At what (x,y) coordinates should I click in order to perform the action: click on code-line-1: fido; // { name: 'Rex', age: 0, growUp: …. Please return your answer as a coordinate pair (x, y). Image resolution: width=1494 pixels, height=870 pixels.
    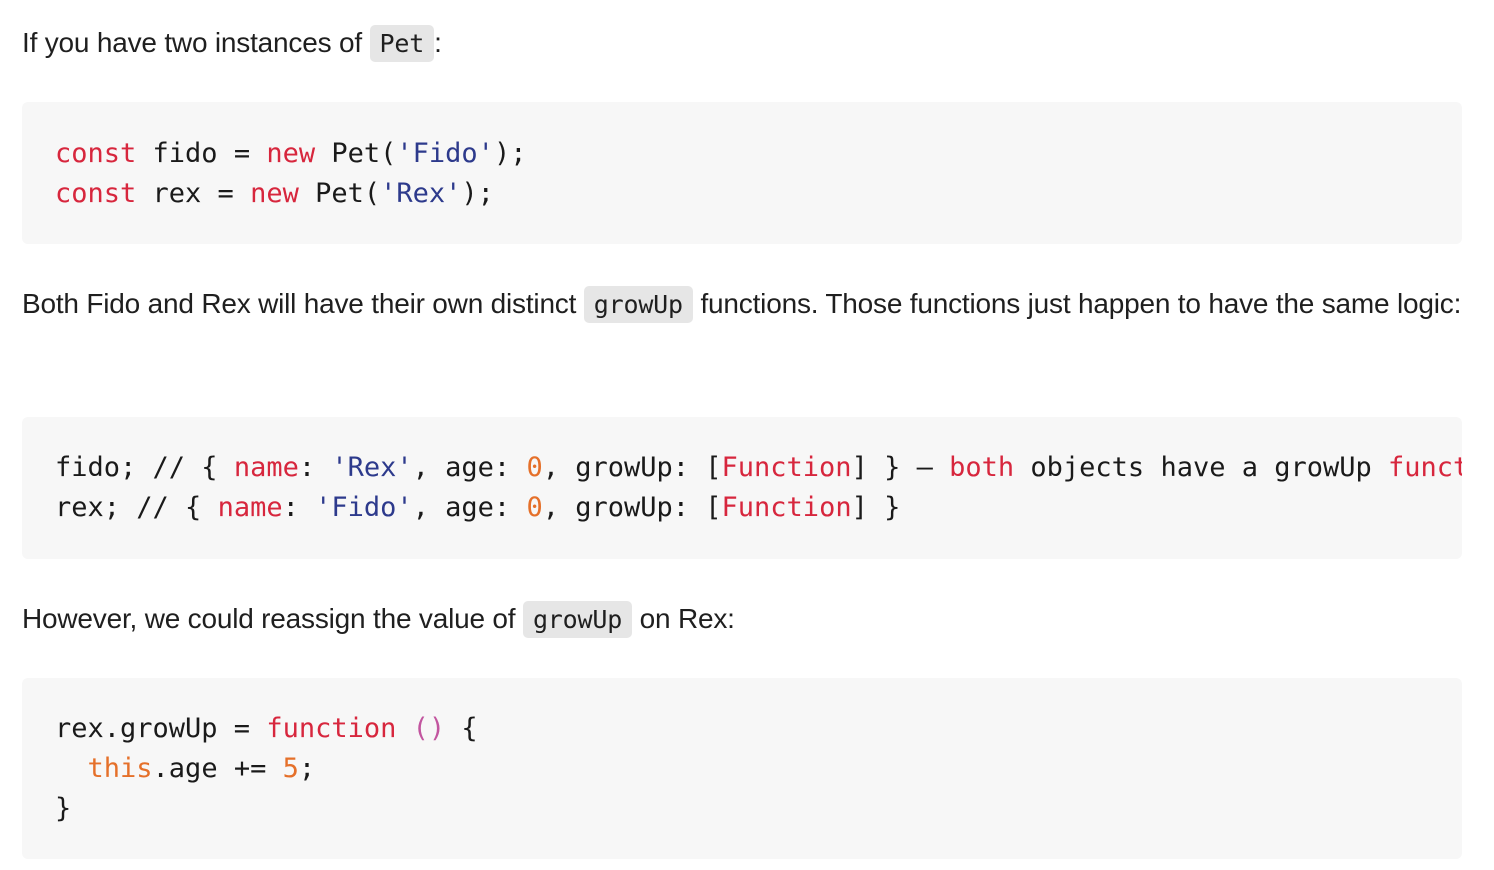
    Looking at the image, I should click on (758, 467).